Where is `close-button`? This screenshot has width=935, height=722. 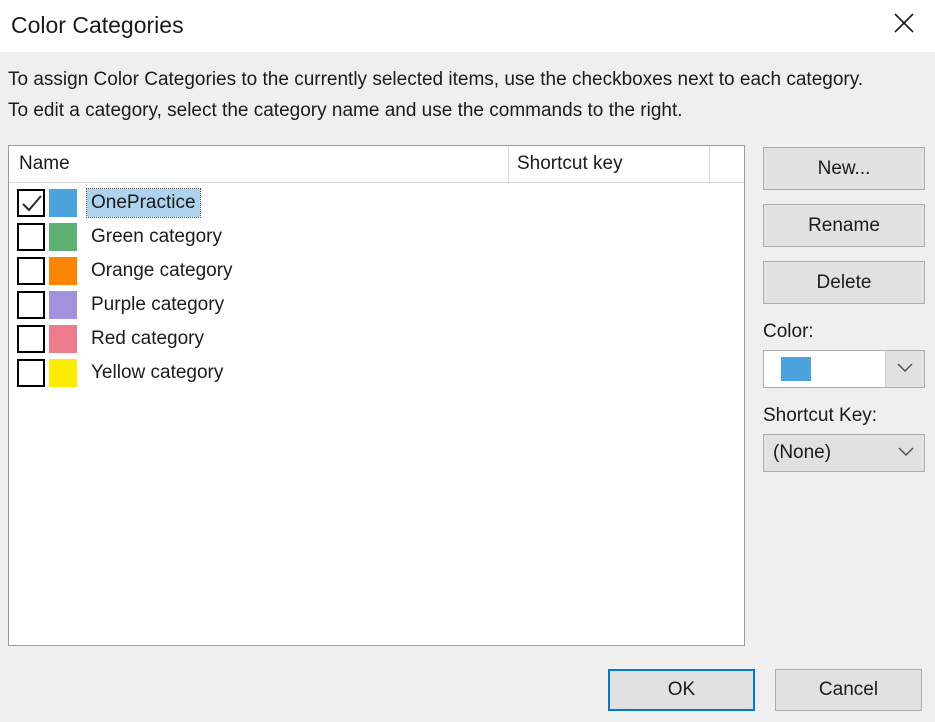 close-button is located at coordinates (904, 23).